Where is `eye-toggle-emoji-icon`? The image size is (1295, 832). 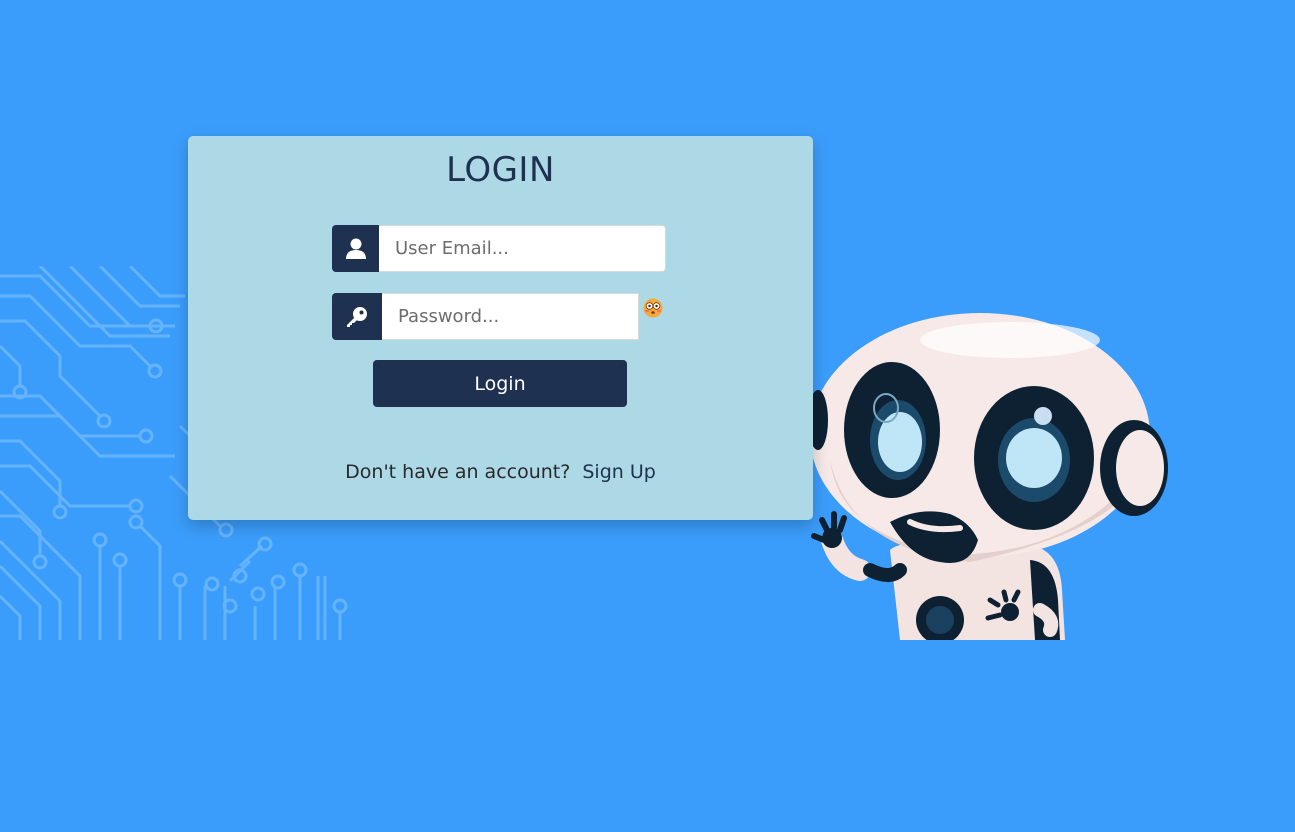
eye-toggle-emoji-icon is located at coordinates (653, 308).